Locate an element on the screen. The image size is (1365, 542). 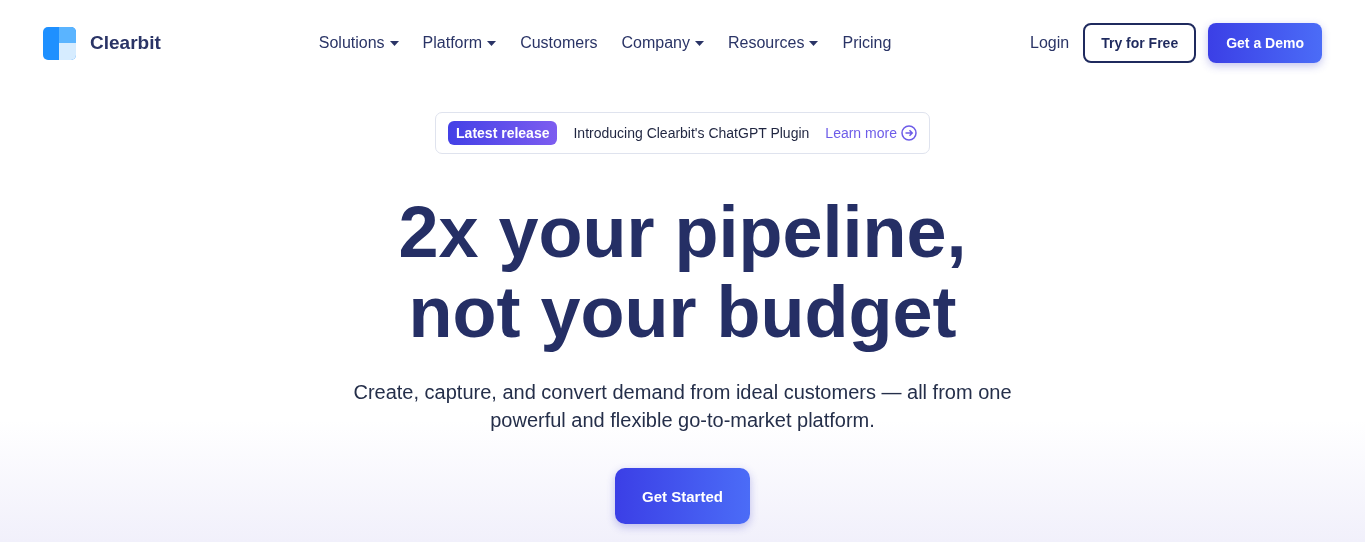
logo-icon is located at coordinates (59, 43).